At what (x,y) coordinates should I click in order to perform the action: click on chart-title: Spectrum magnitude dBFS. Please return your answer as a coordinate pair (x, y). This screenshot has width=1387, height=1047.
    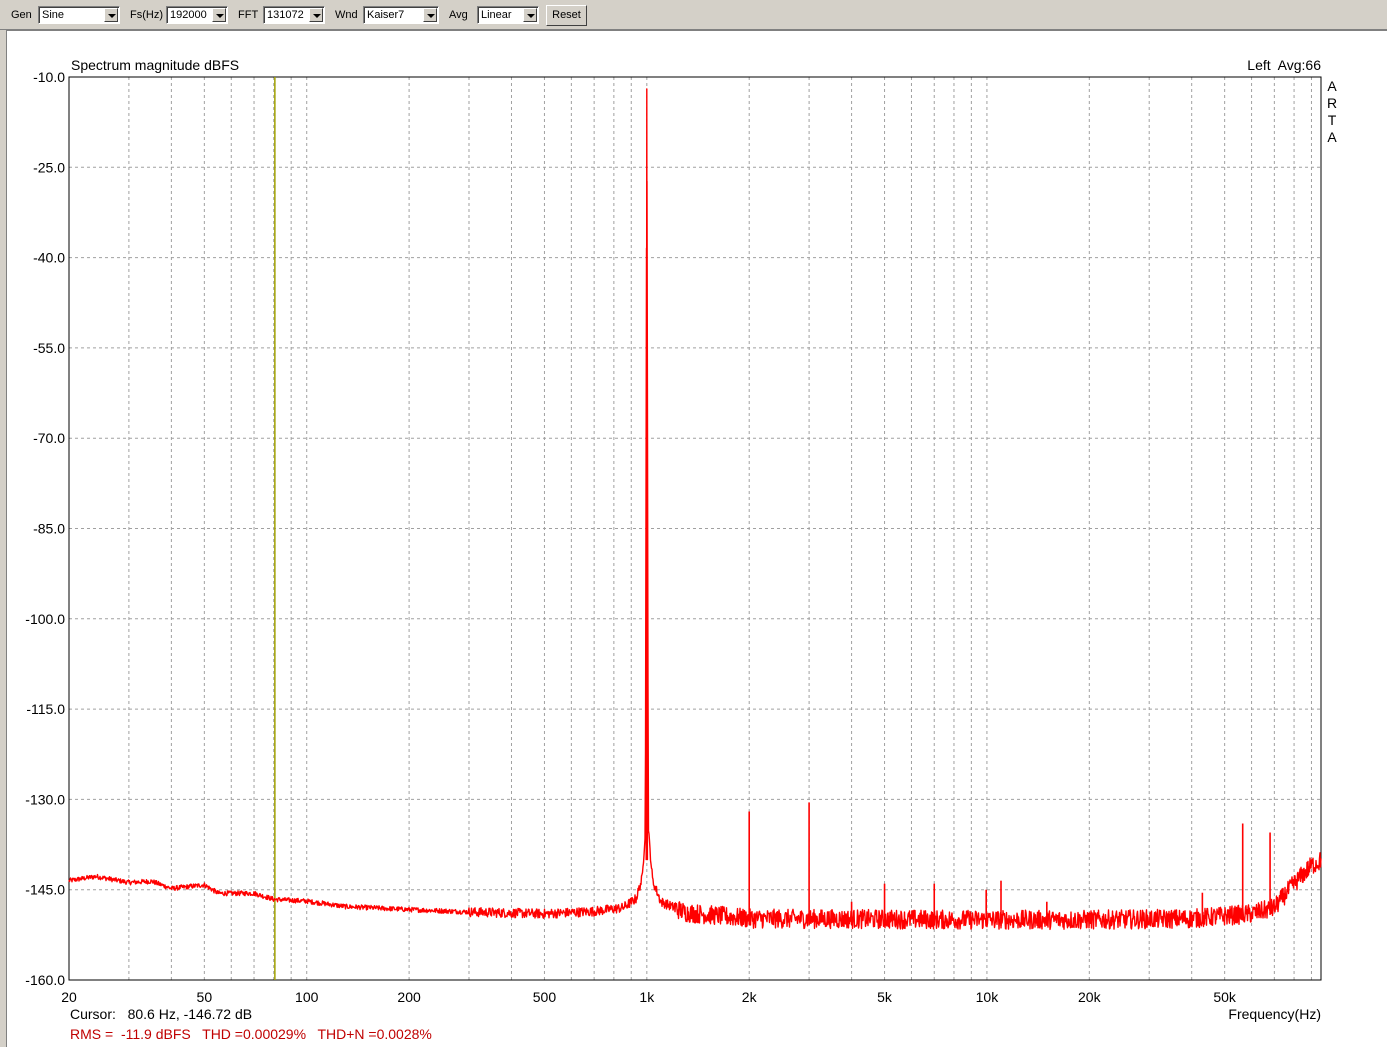
    Looking at the image, I should click on (155, 65).